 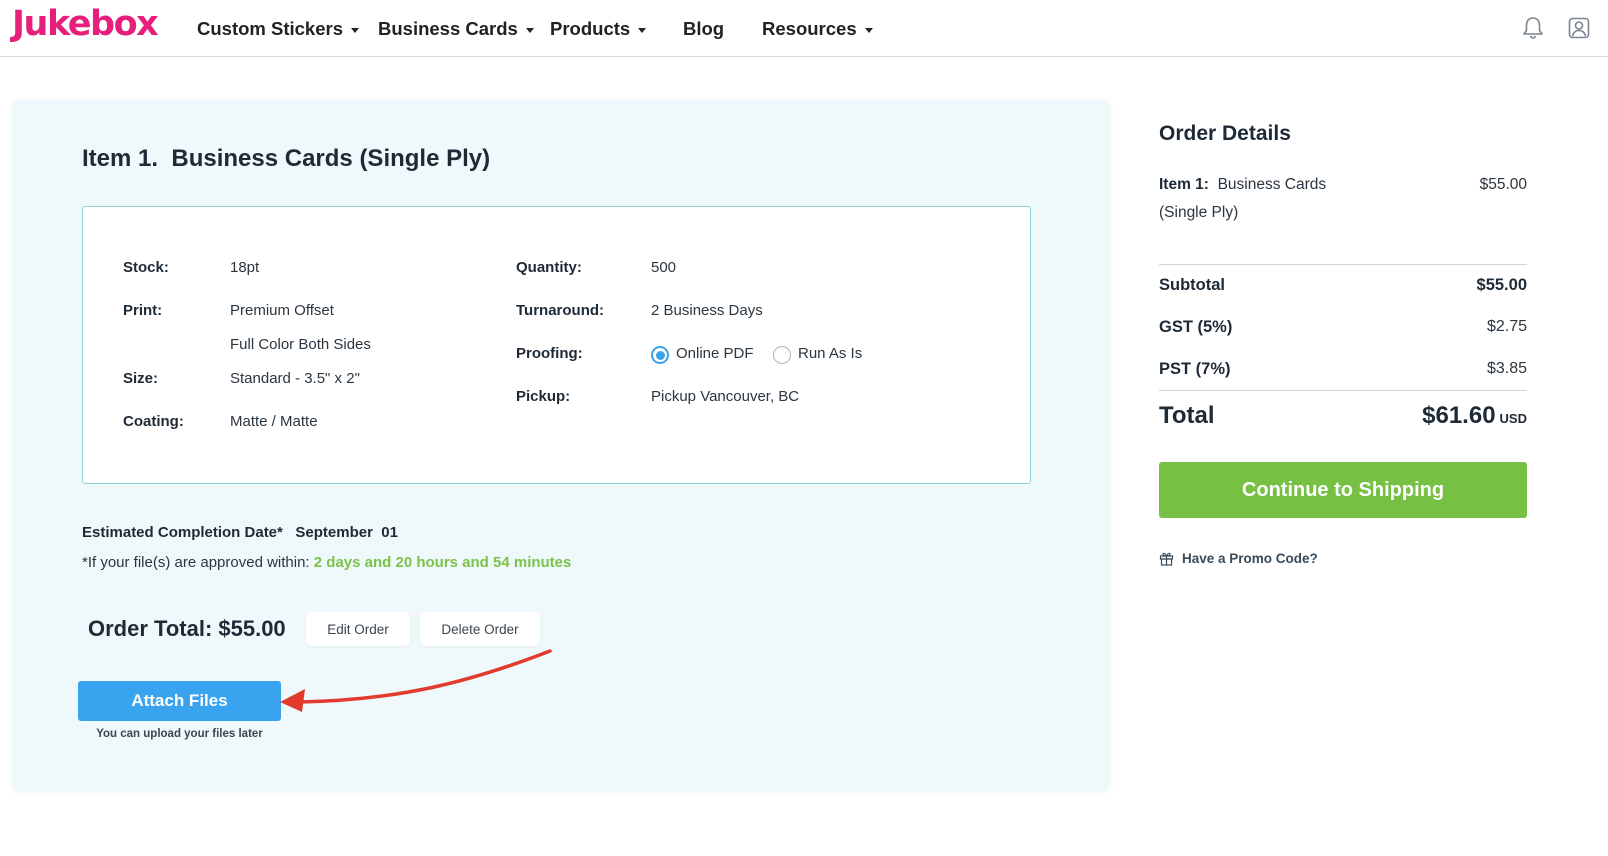 I want to click on pst-label: PST (7%), so click(x=1195, y=369).